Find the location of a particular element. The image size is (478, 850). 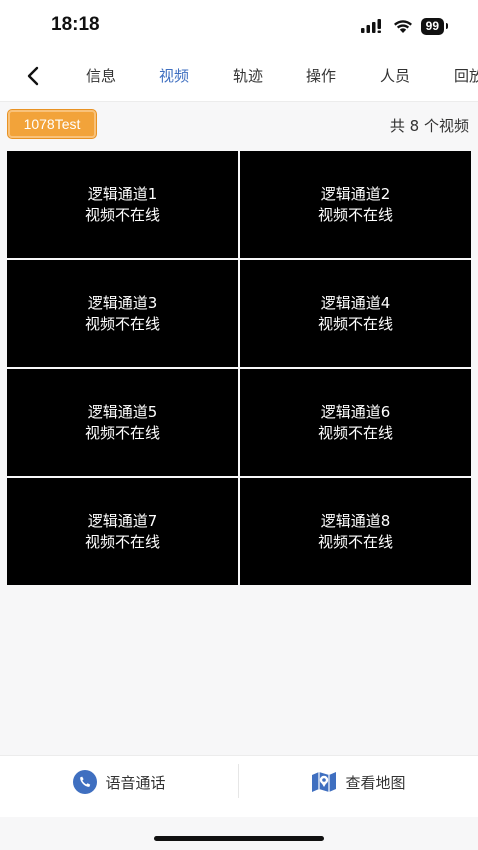

phone-icon is located at coordinates (85, 782).